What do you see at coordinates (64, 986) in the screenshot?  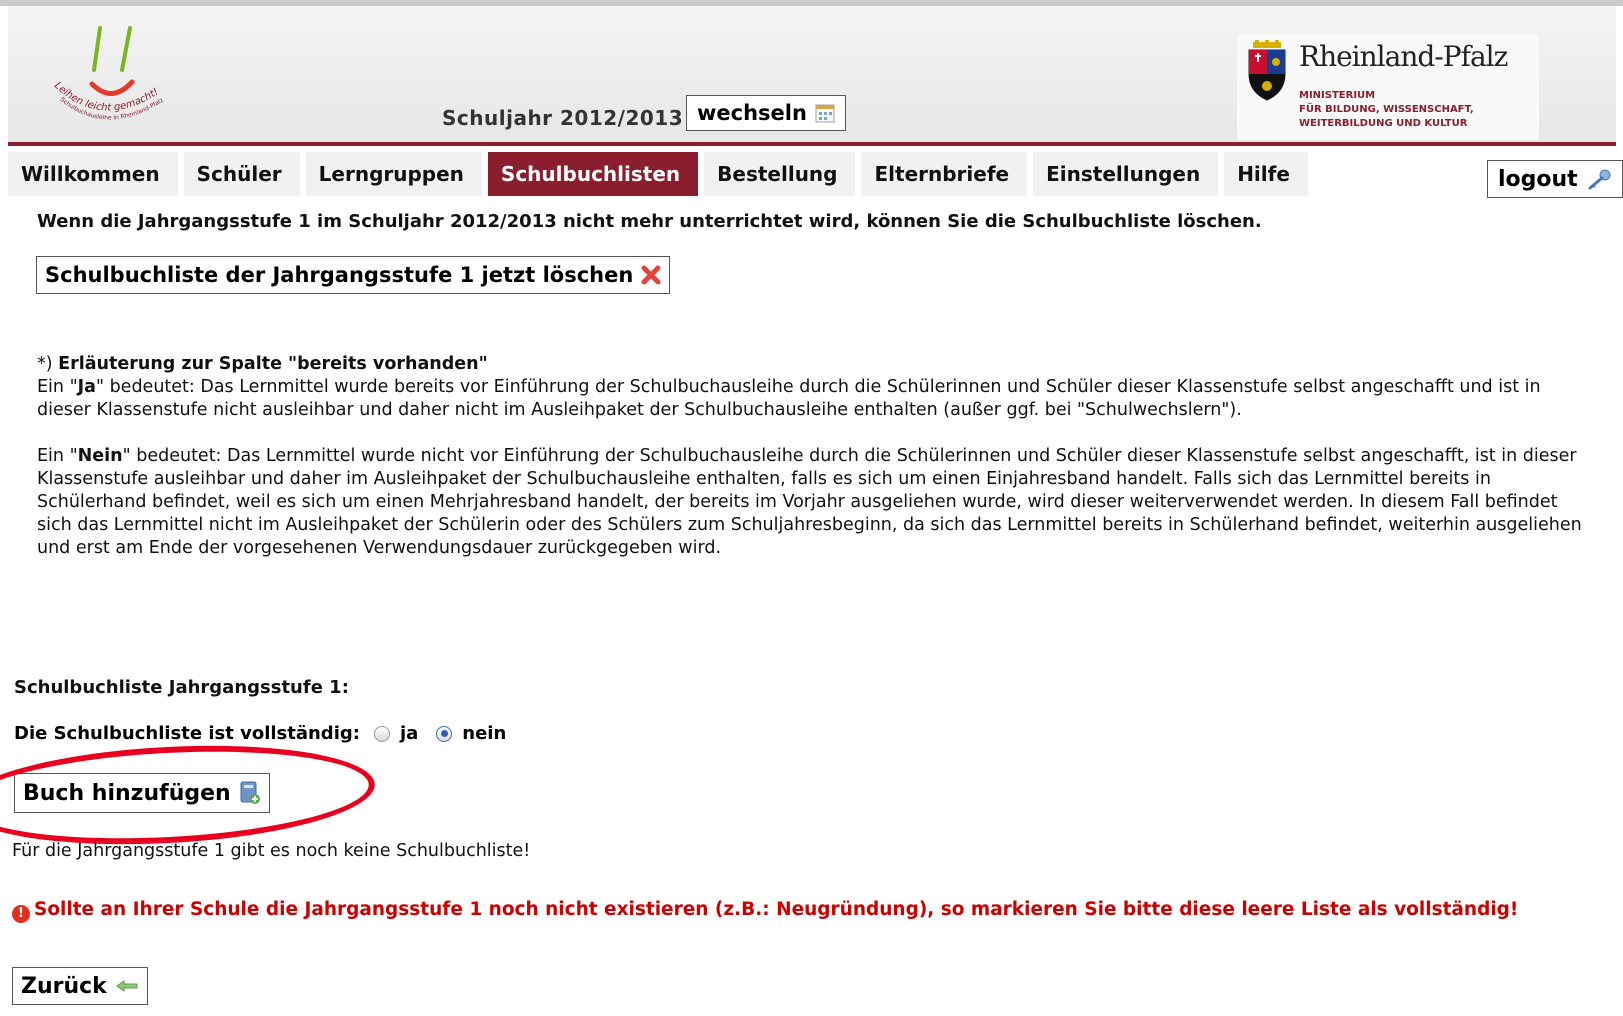 I see `back-label: Zurück` at bounding box center [64, 986].